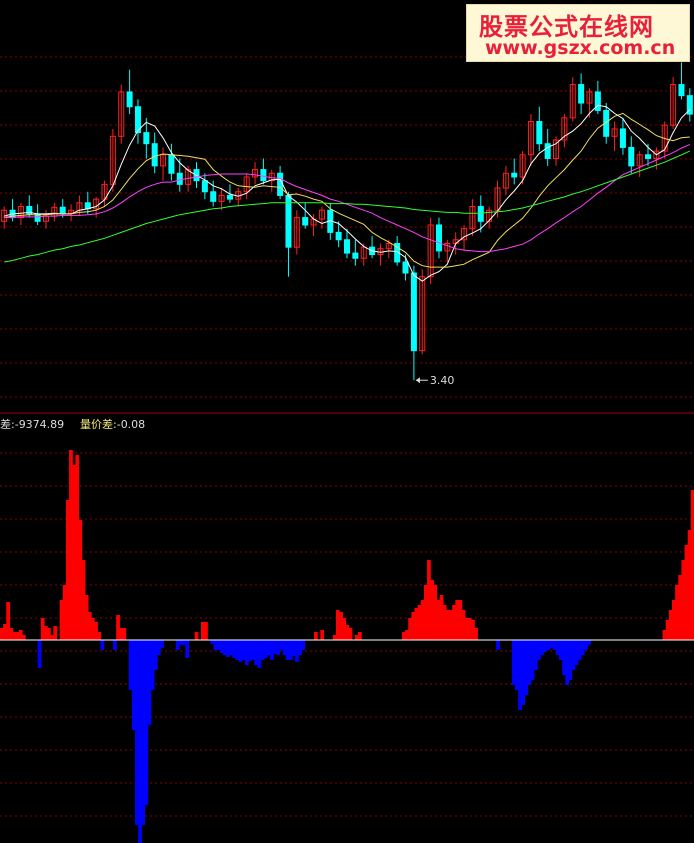 This screenshot has width=694, height=843. Describe the element at coordinates (578, 33) in the screenshot. I see `site-watermark: 股票公式在线网 www.gszx.com.cn` at that location.